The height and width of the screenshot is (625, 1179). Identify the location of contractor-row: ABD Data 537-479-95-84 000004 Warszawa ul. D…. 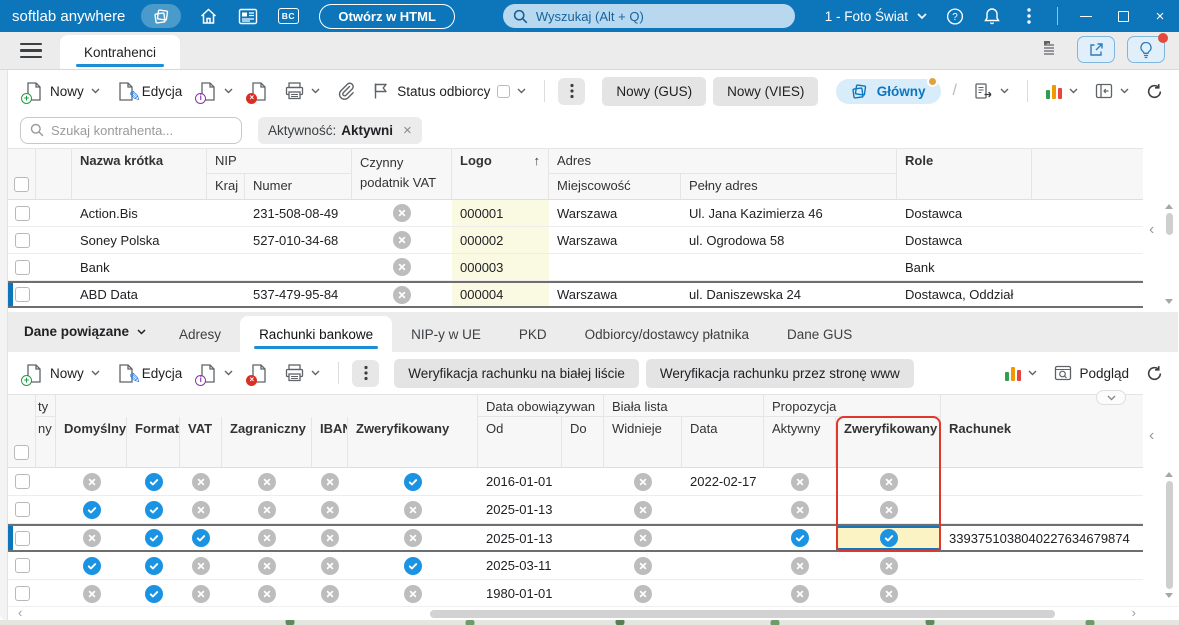
(575, 294).